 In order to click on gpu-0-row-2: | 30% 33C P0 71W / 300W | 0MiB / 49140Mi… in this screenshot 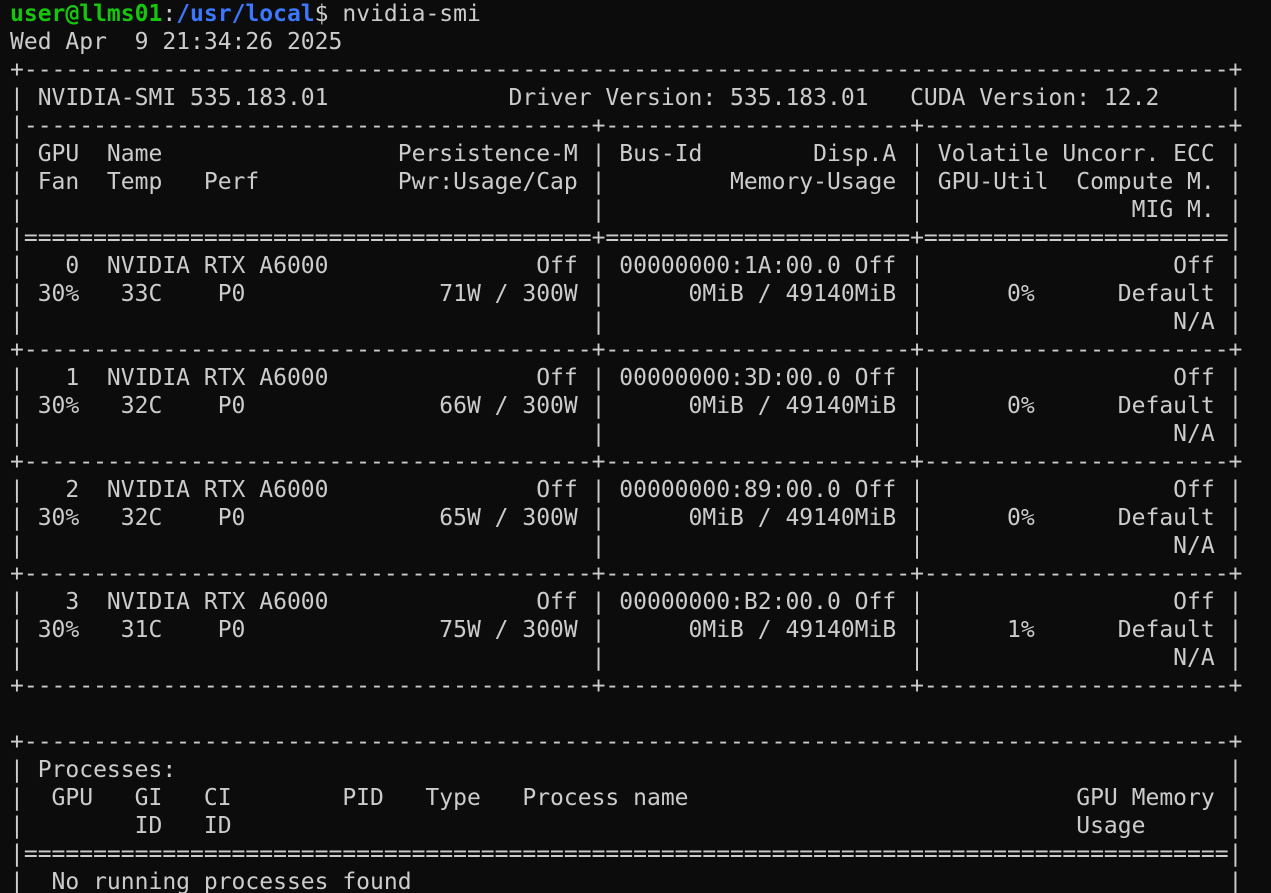, I will do `click(626, 294)`.